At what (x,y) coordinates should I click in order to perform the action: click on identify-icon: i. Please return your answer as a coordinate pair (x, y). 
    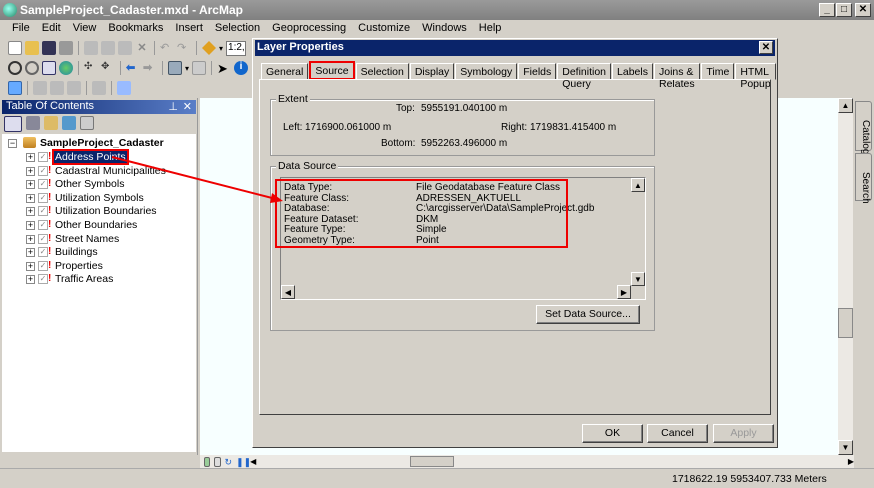
    Looking at the image, I should click on (241, 68).